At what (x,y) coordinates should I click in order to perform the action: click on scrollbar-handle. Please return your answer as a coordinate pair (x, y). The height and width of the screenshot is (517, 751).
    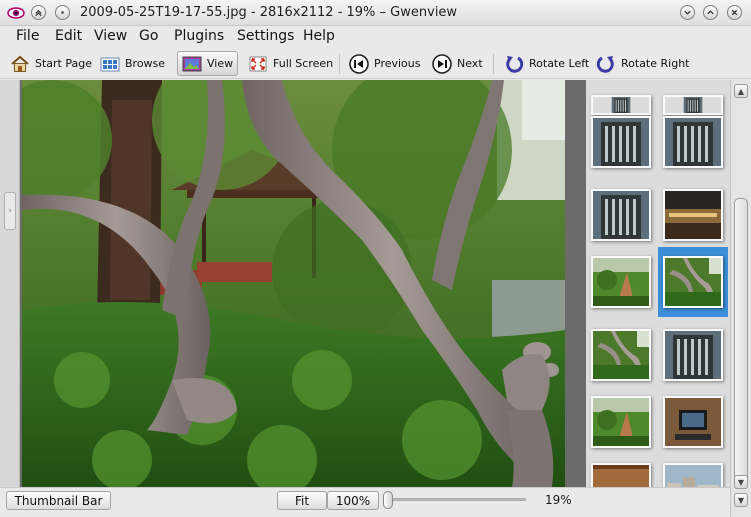
    Looking at the image, I should click on (741, 343).